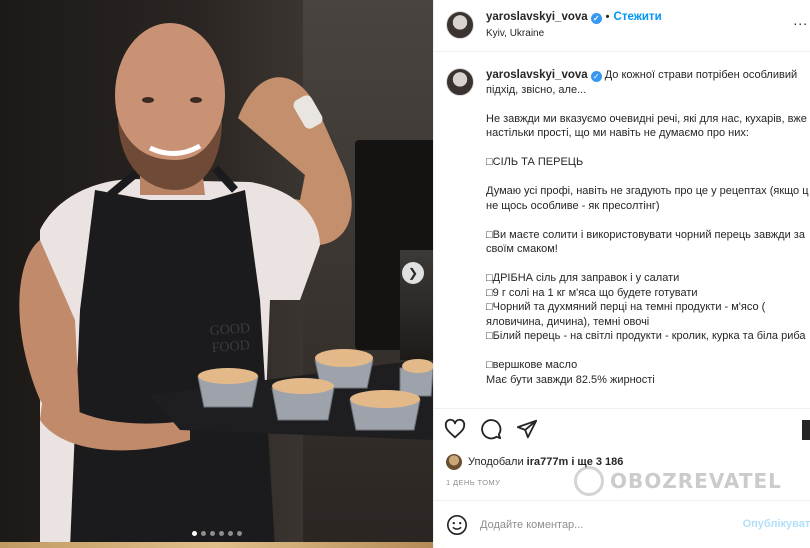  What do you see at coordinates (583, 278) in the screenshot?
I see `caption-list-item: □ДРІБНА сіль для заправок і у салати` at bounding box center [583, 278].